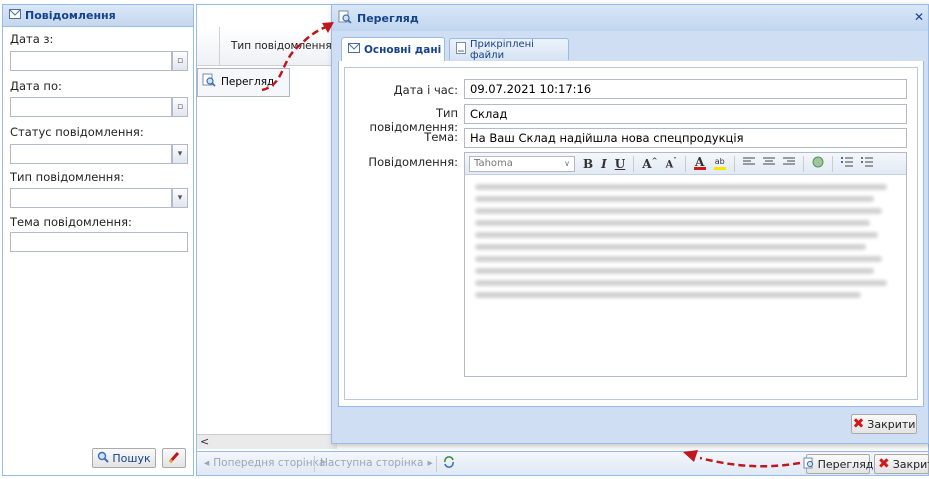 Image resolution: width=929 pixels, height=479 pixels. Describe the element at coordinates (413, 162) in the screenshot. I see `message-label: Повідомлення:` at that location.